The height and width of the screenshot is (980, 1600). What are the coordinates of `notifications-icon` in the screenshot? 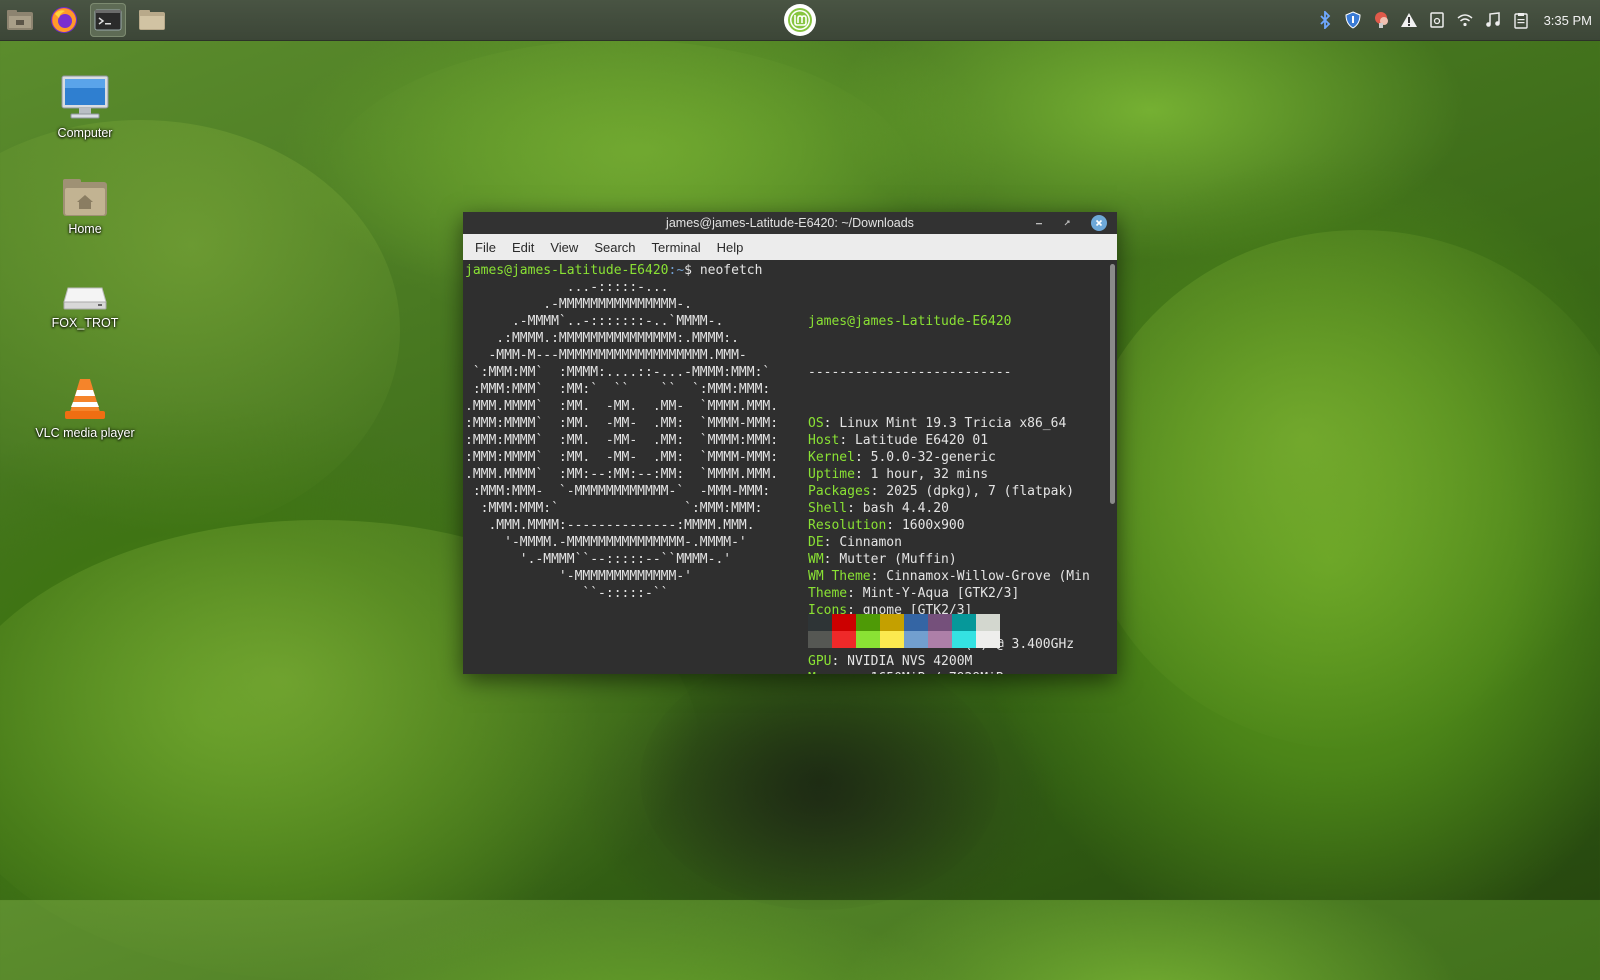 It's located at (1381, 20).